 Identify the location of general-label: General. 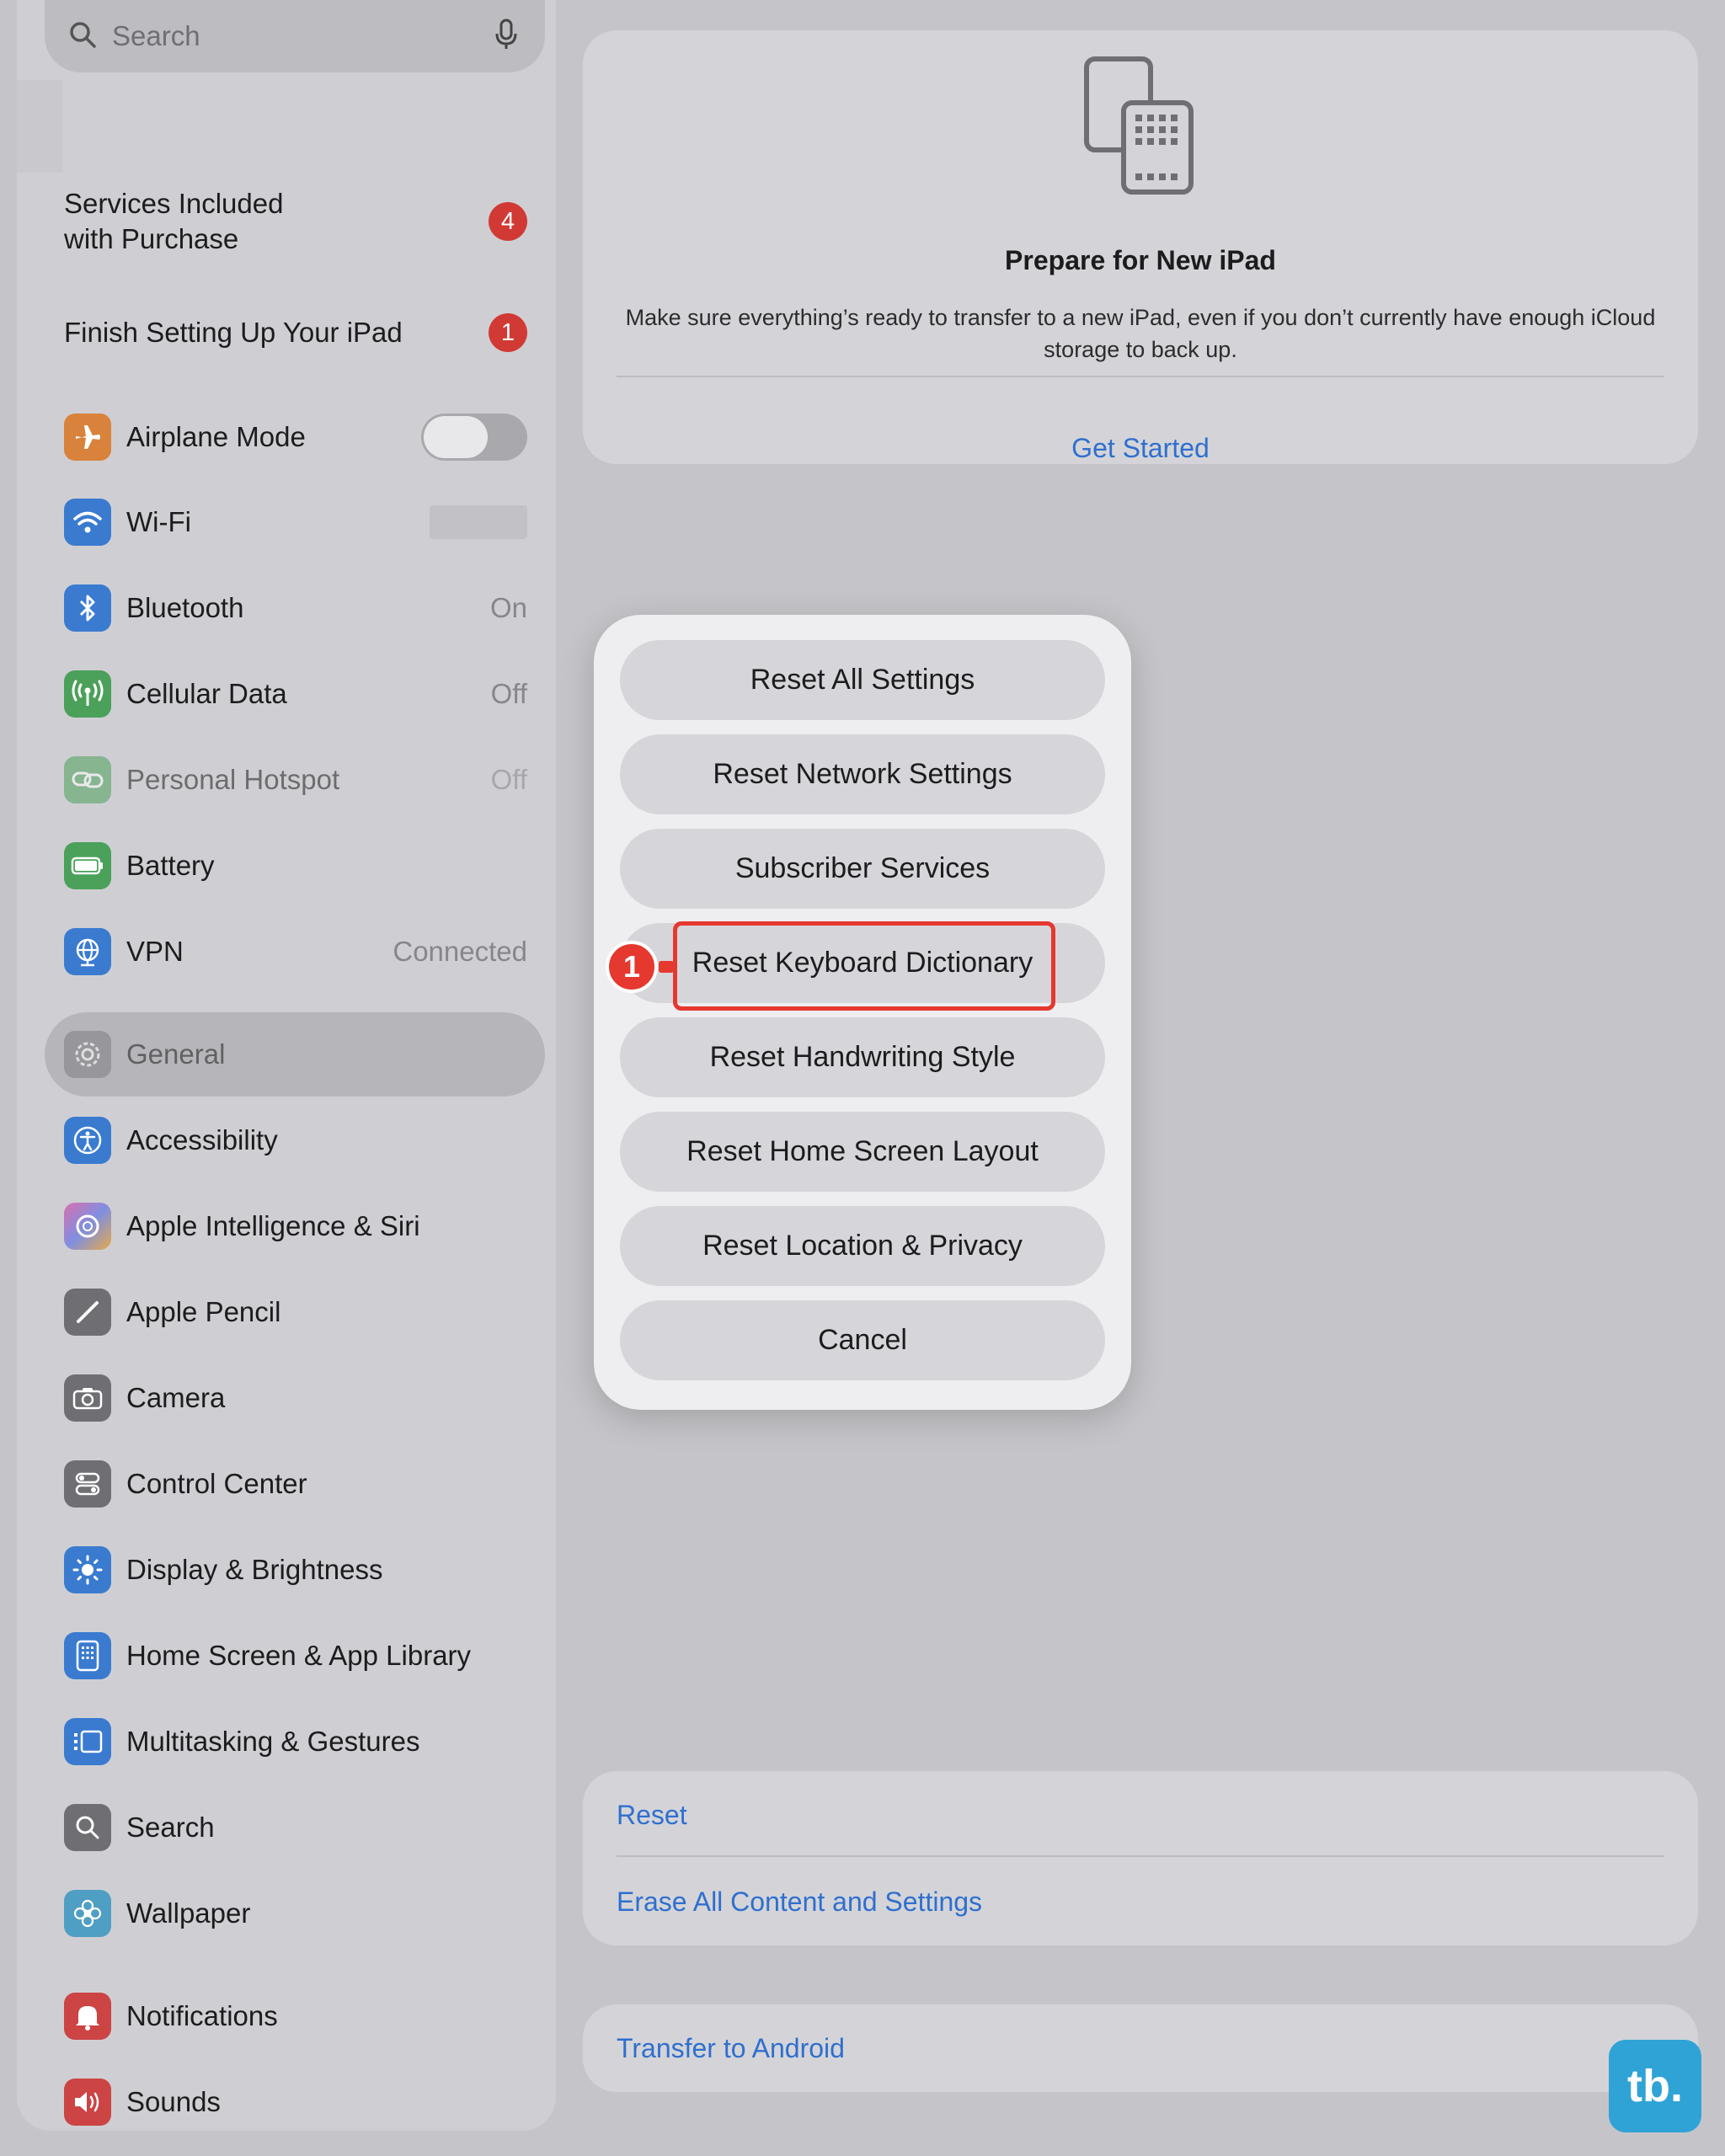
(176, 1054).